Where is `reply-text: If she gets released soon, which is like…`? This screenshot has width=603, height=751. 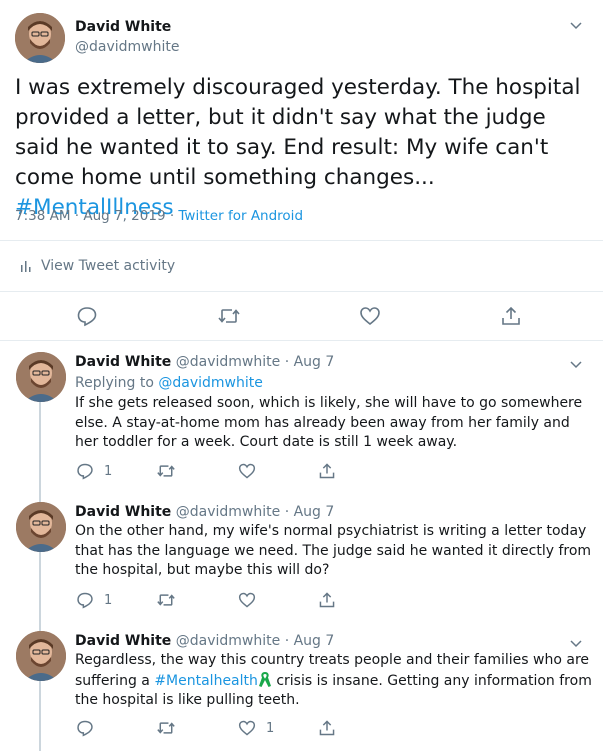 reply-text: If she gets released soon, which is like… is located at coordinates (329, 422).